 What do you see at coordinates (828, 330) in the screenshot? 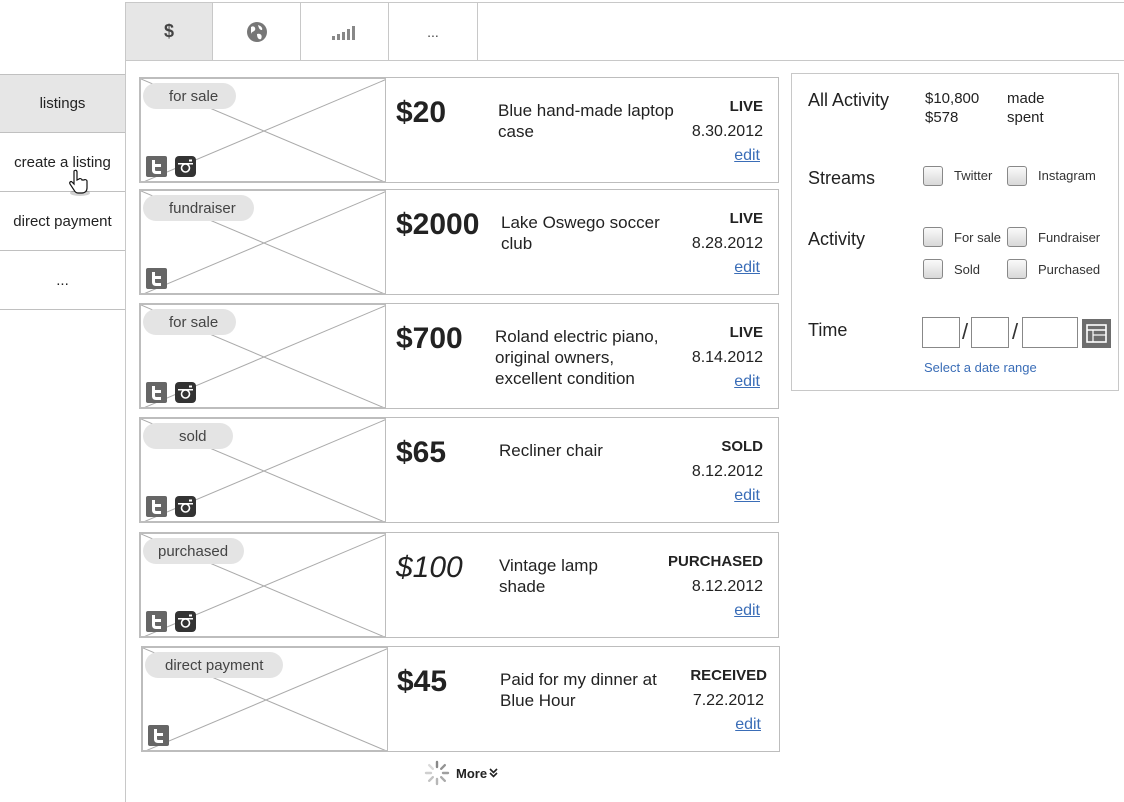
I see `time-label: Time` at bounding box center [828, 330].